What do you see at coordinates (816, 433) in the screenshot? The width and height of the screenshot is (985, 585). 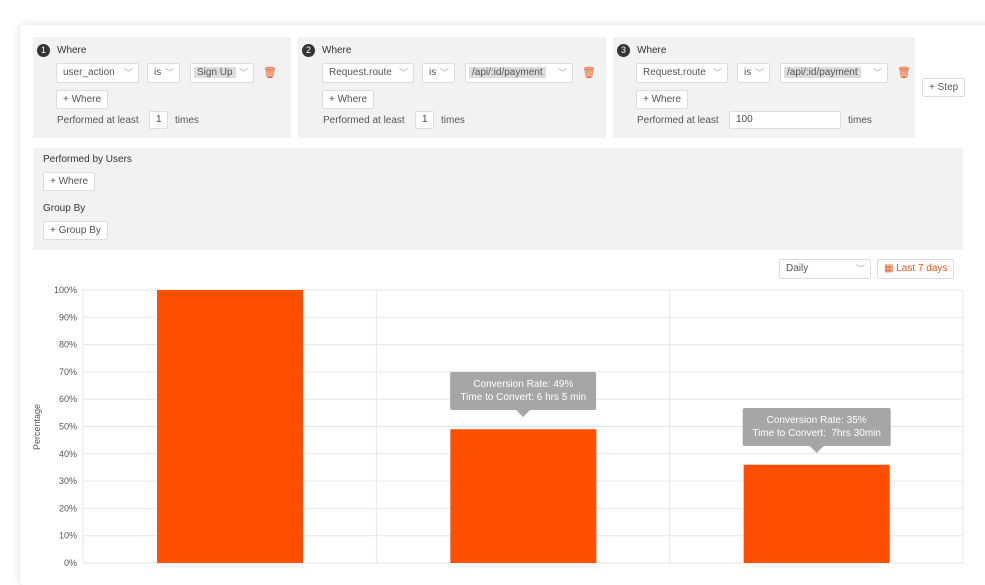 I see `time-to-convert: Time to Convert: 7hrs 30min` at bounding box center [816, 433].